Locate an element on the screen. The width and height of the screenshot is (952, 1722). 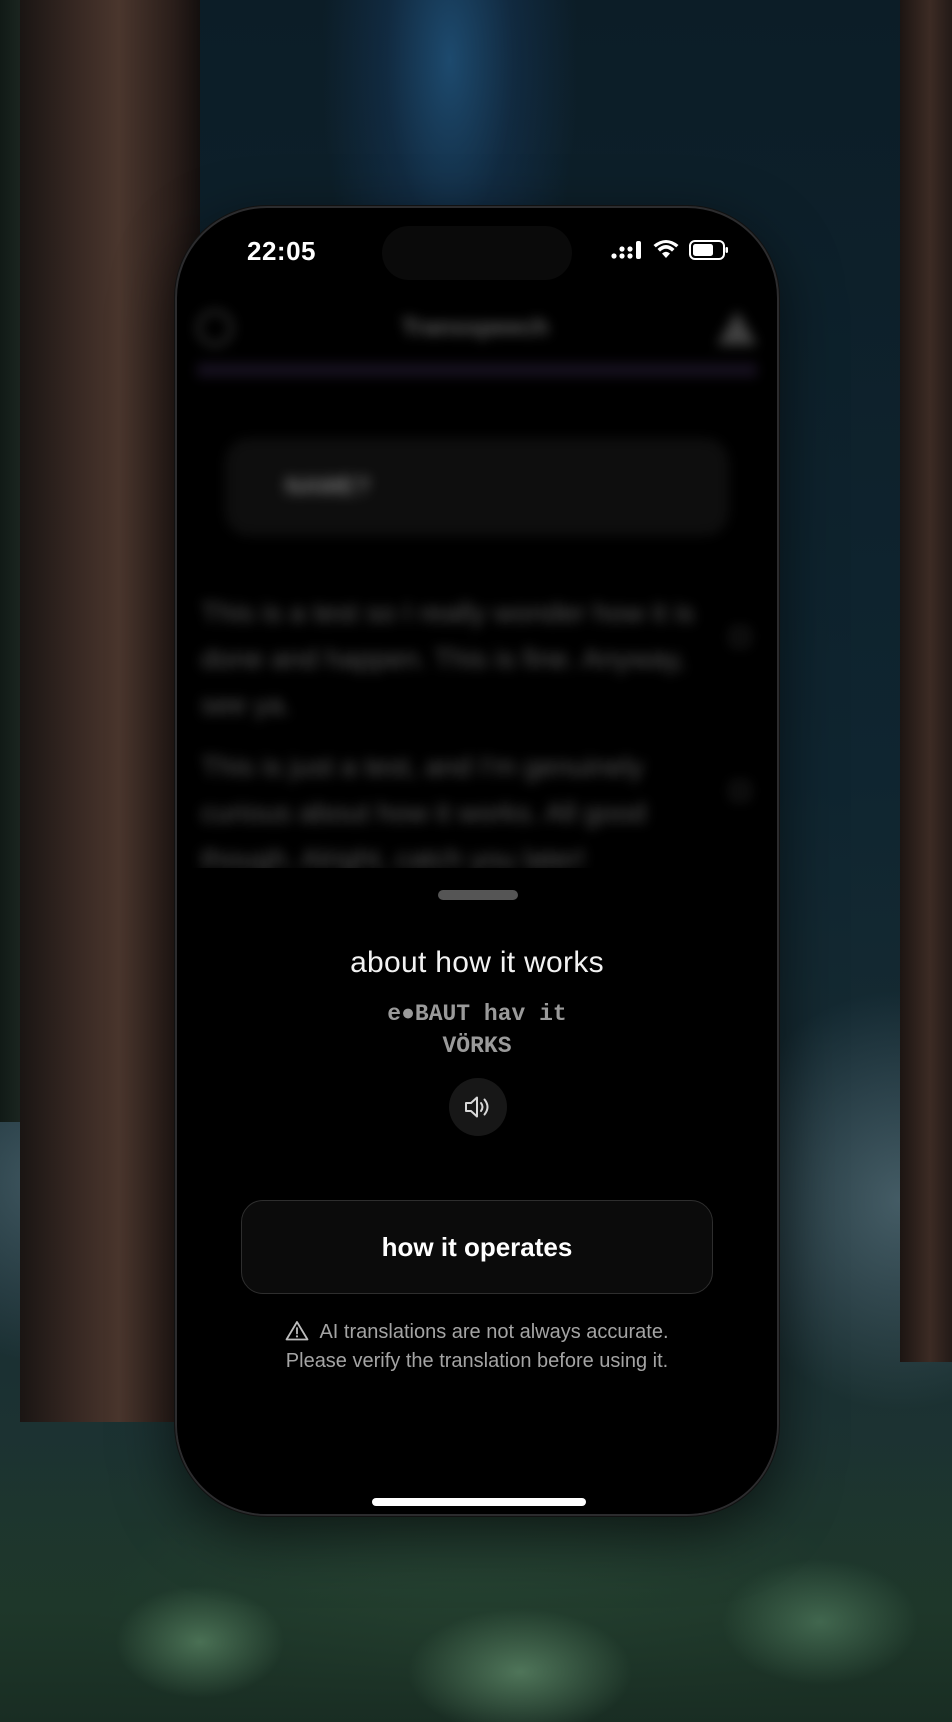
home-indicator is located at coordinates (479, 1502).